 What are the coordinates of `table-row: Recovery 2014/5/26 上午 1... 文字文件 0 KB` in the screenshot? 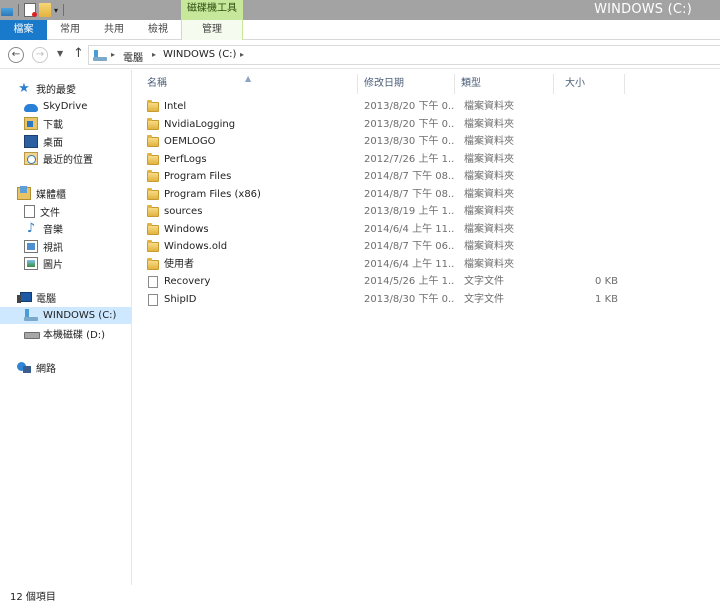 It's located at (426, 281).